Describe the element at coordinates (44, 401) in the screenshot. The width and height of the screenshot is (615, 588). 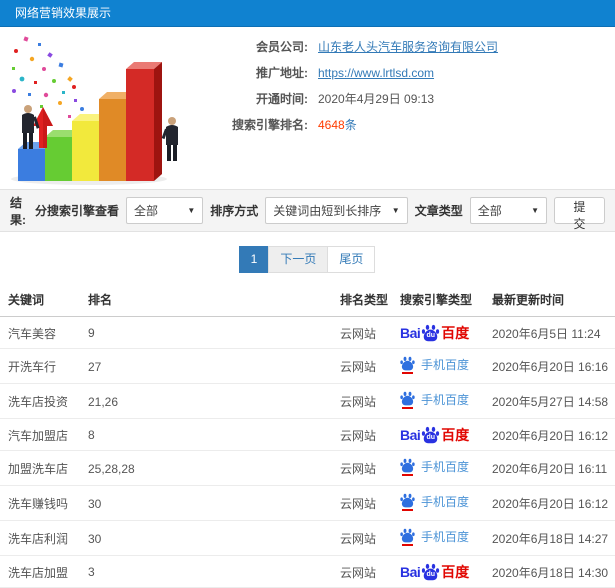
I see `keyword-cell: 洗车店投资` at that location.